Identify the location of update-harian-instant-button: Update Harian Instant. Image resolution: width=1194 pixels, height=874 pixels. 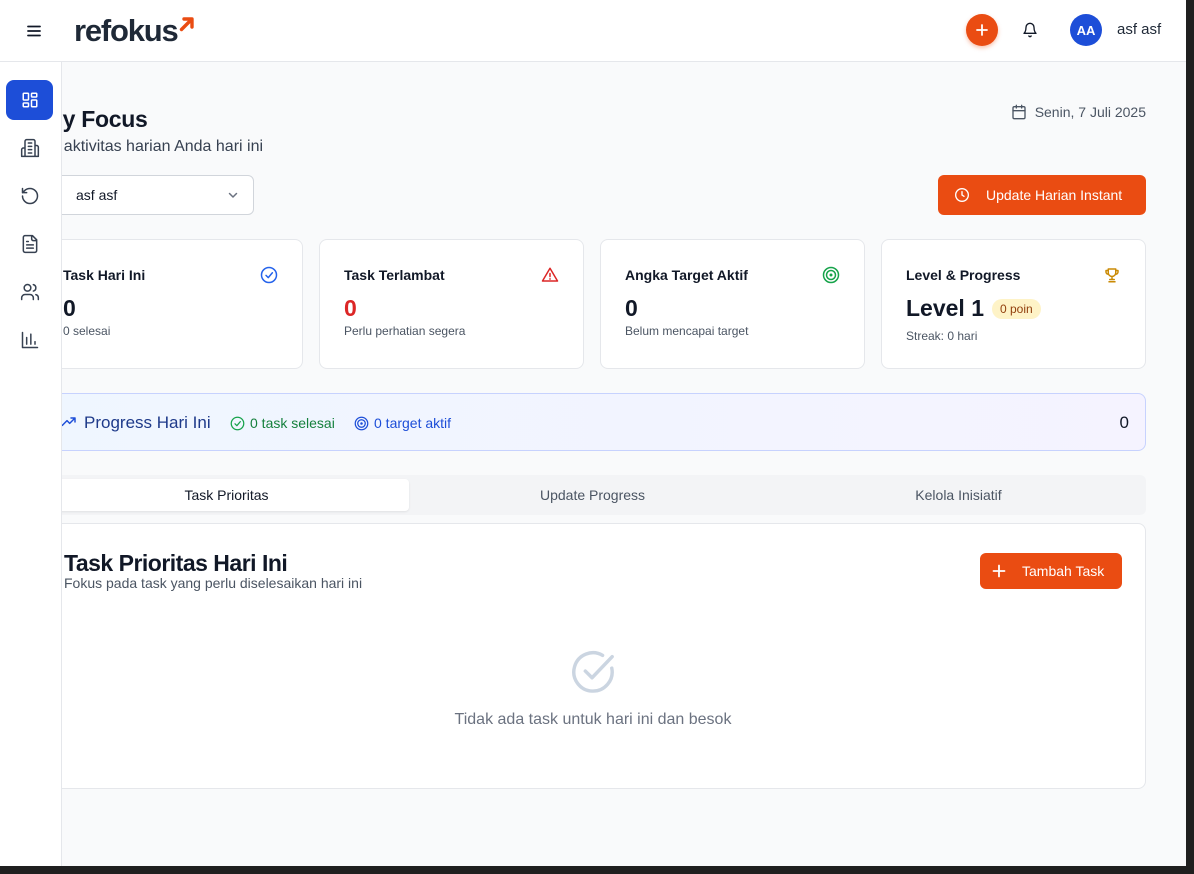
(1042, 195).